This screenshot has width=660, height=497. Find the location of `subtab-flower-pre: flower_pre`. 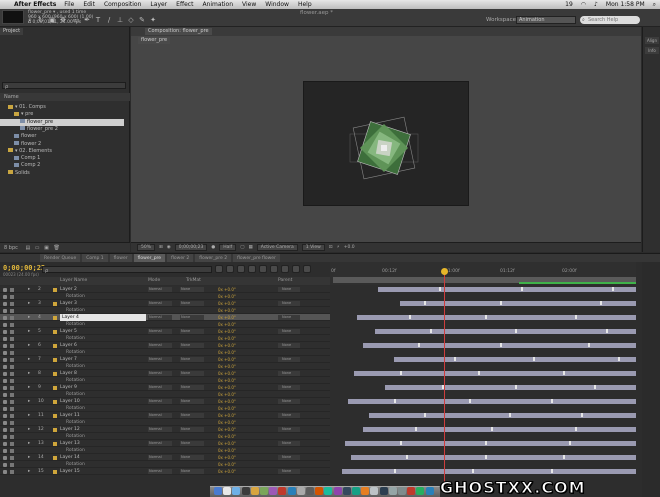

subtab-flower-pre: flower_pre is located at coordinates (154, 40).